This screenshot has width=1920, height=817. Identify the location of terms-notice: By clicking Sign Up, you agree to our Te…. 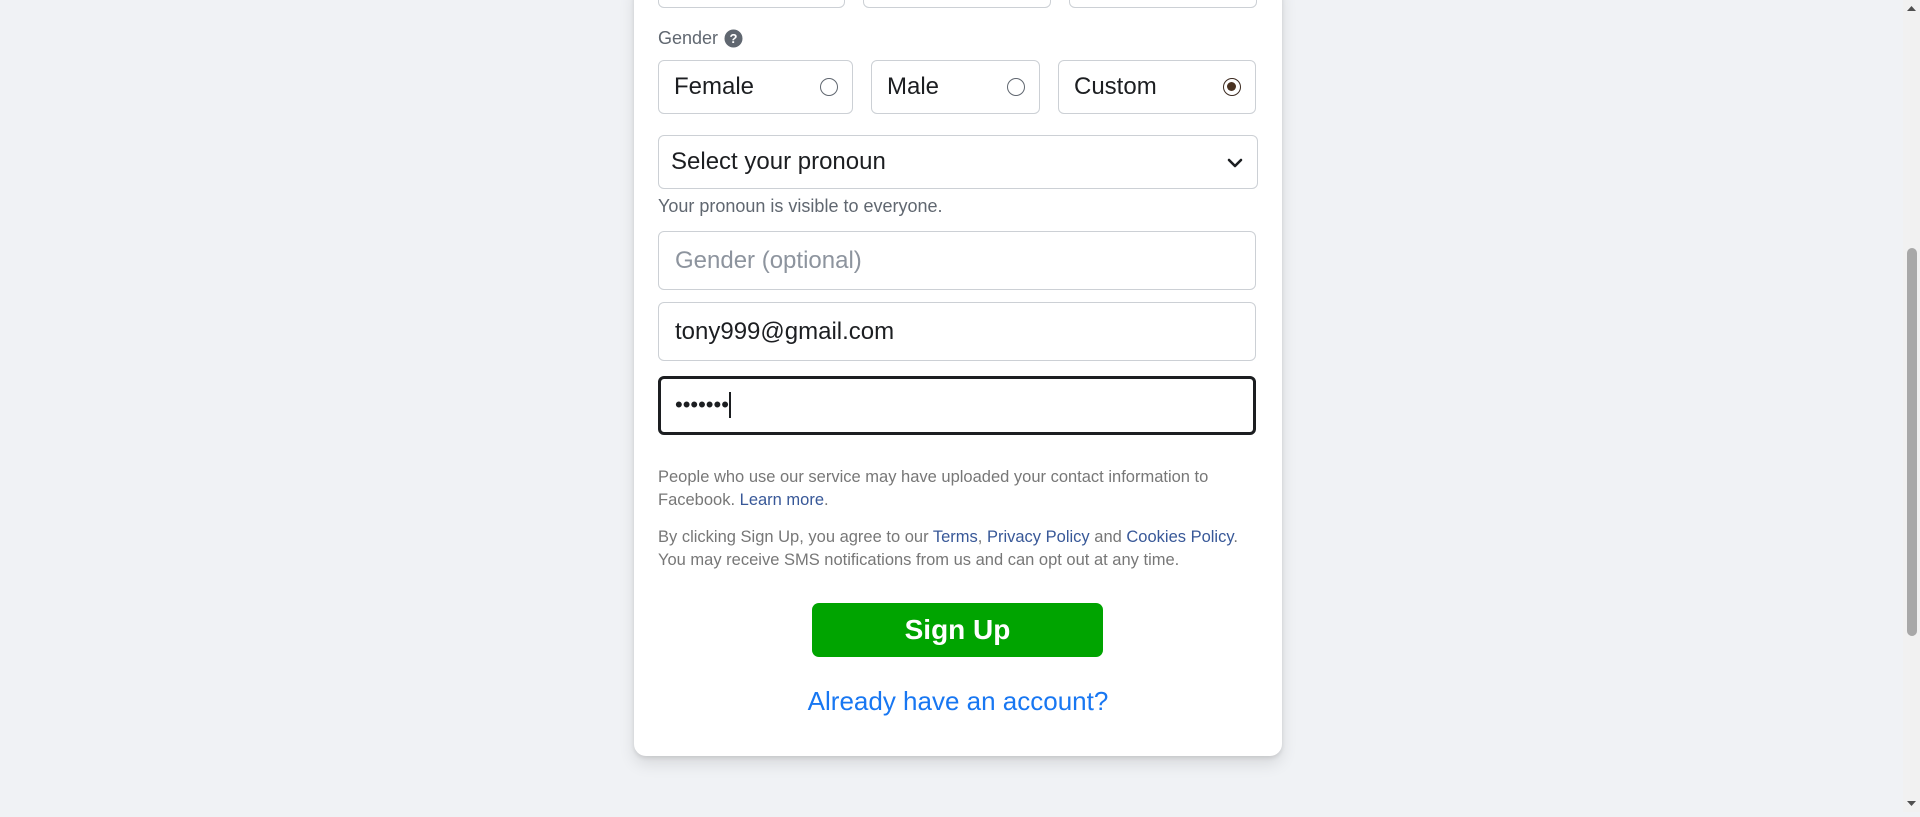
(958, 549).